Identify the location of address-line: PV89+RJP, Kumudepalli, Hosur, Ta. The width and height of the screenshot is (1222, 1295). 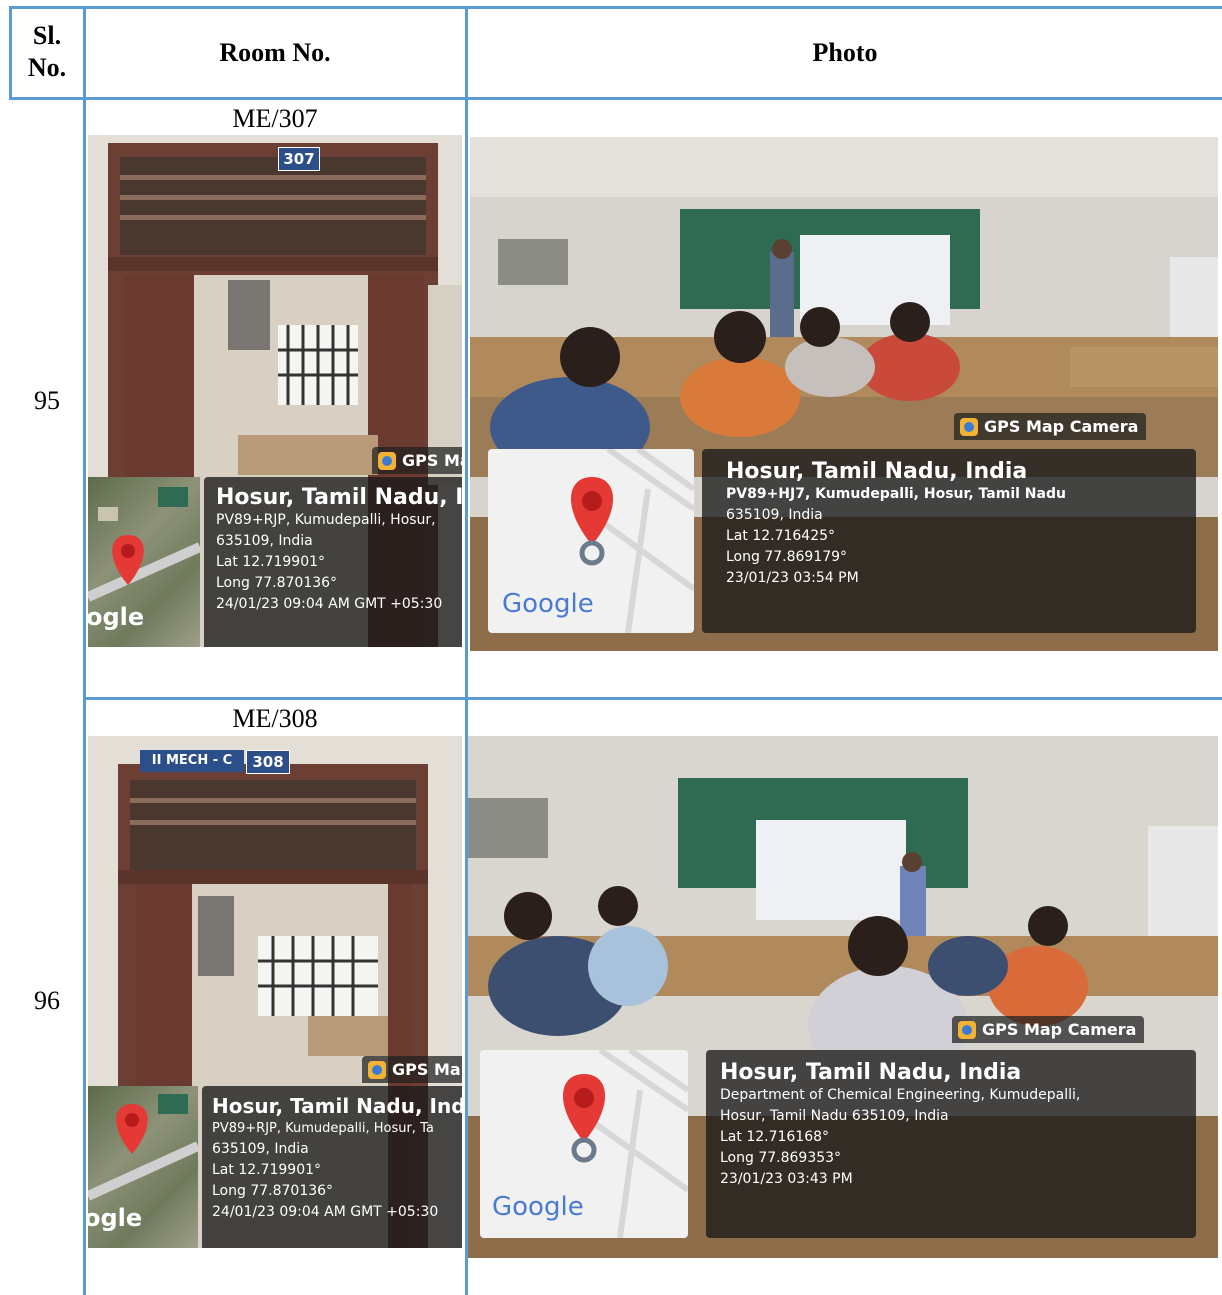
(323, 1128).